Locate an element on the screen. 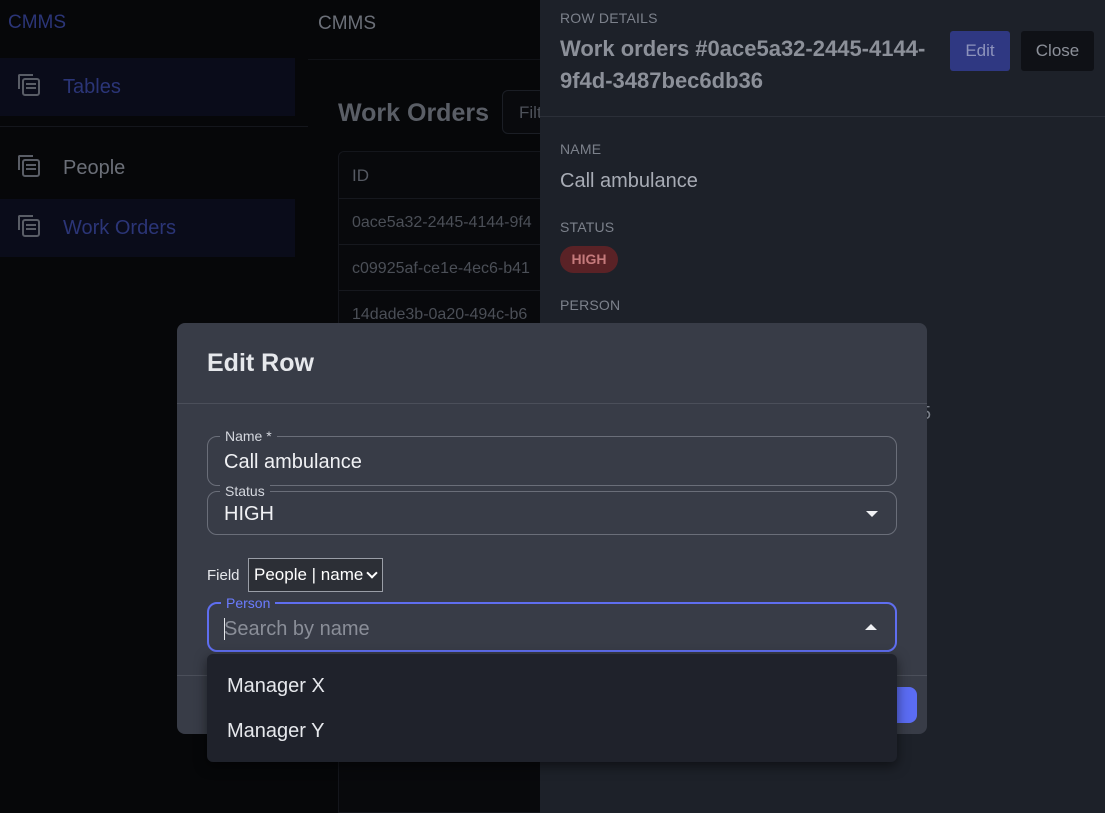  status-label: STATUS is located at coordinates (587, 227).